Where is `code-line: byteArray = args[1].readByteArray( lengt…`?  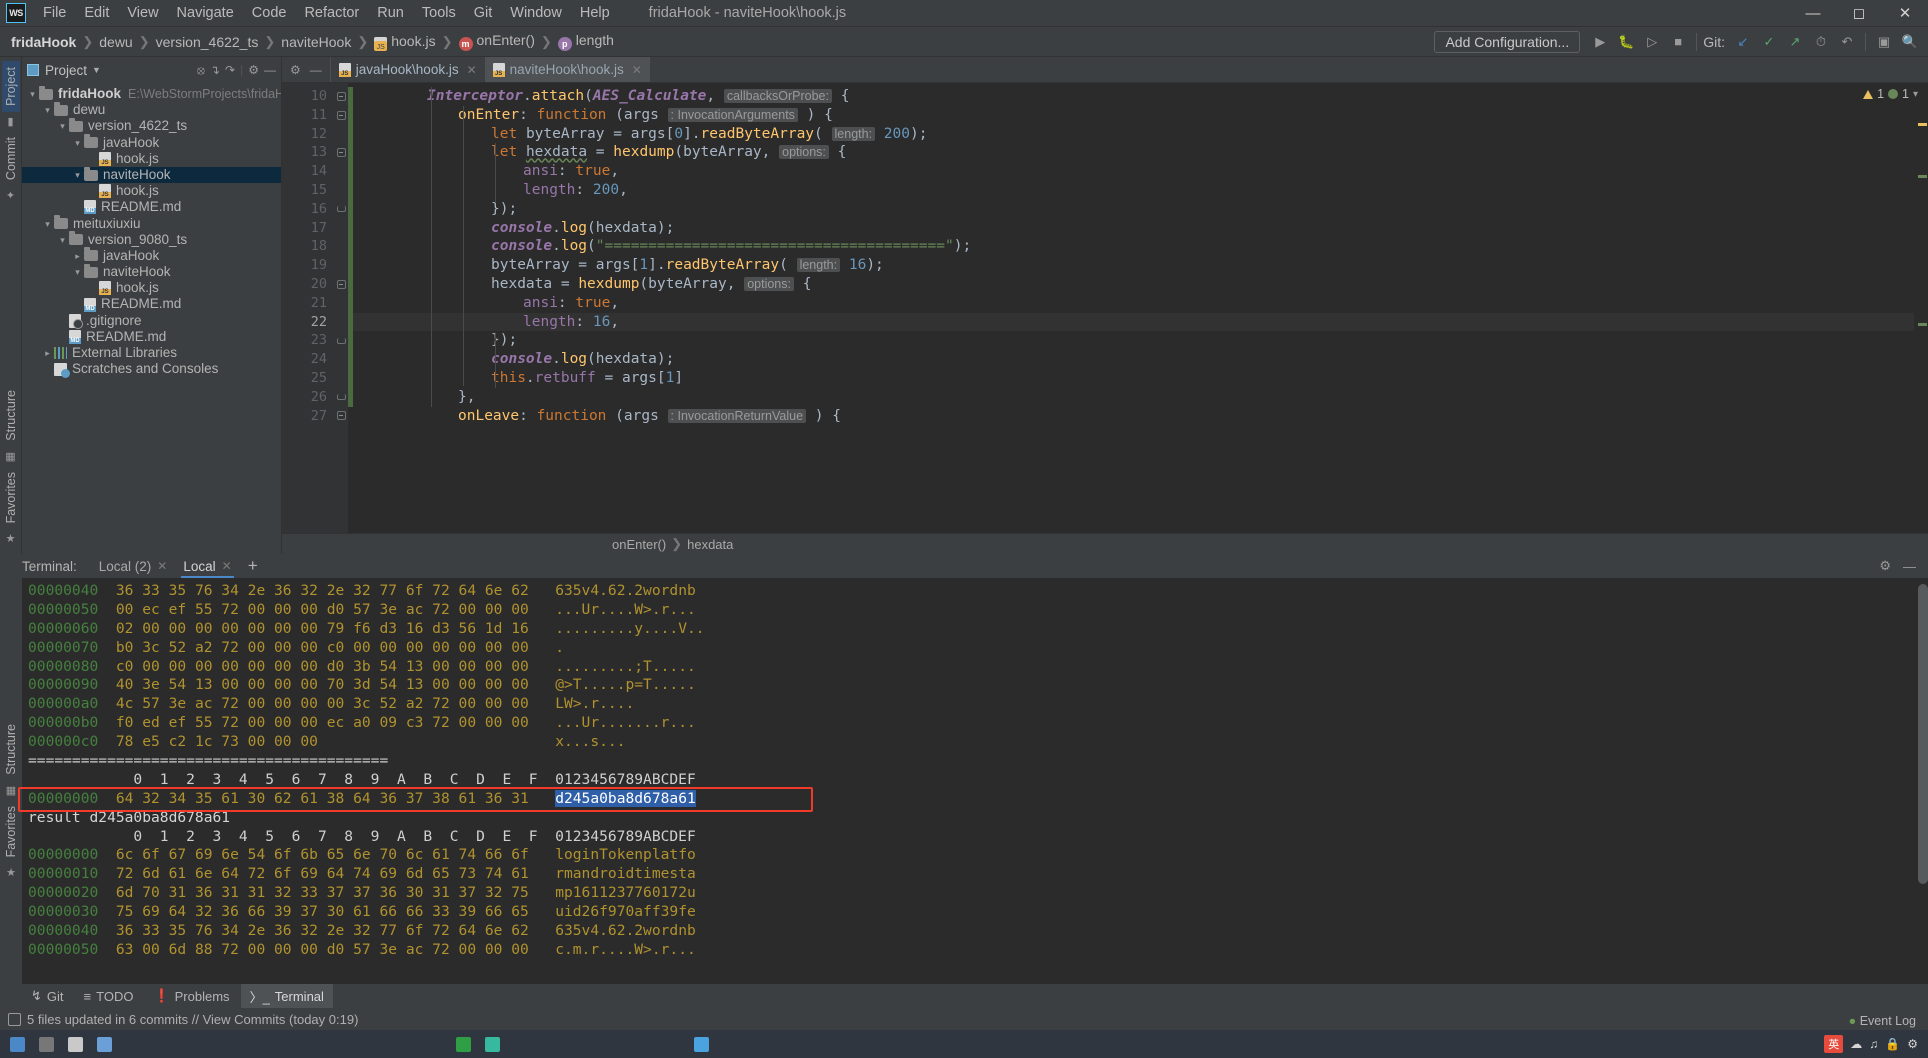 code-line: byteArray = args[1].readByteArray( lengt… is located at coordinates (1133, 265).